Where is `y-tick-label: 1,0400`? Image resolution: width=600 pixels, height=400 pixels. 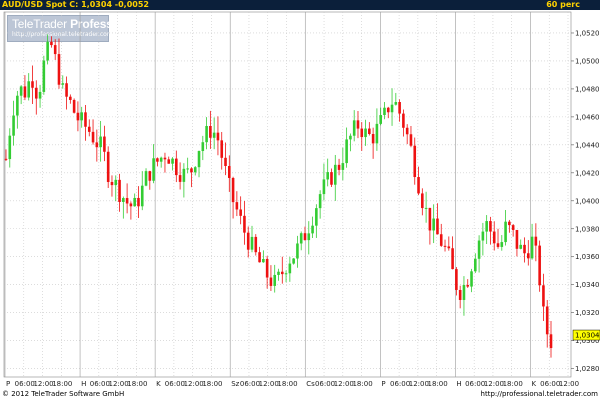 y-tick-label: 1,0400 is located at coordinates (587, 201).